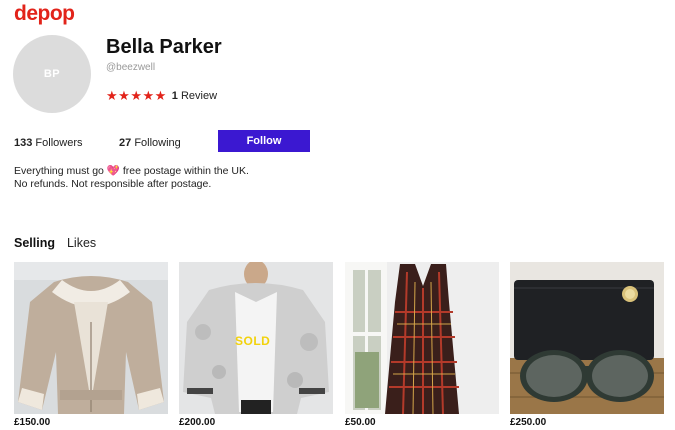 This screenshot has height=430, width=675. I want to click on avatar: BP, so click(52, 74).